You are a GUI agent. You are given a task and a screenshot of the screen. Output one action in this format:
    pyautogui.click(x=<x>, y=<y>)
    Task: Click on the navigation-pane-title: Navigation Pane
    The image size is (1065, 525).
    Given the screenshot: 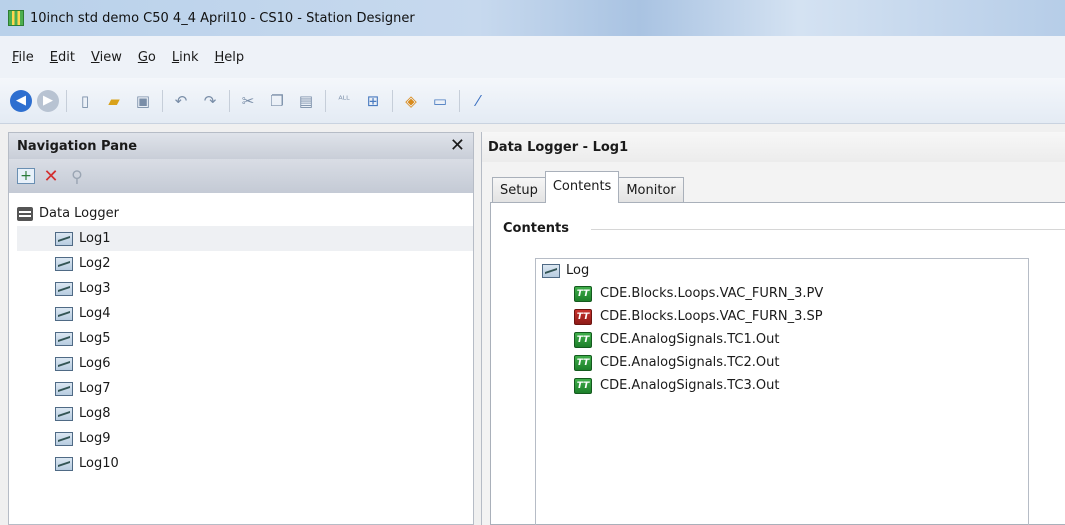 What is the action you would take?
    pyautogui.click(x=77, y=146)
    